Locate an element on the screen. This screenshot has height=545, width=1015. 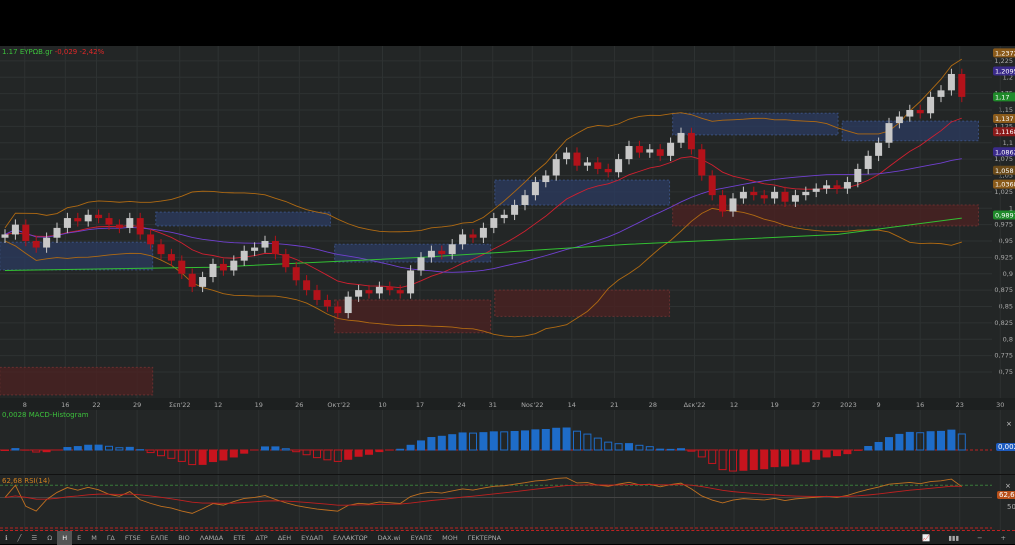
bar-chart-icon: ▮▮▮ is located at coordinates (953, 538).